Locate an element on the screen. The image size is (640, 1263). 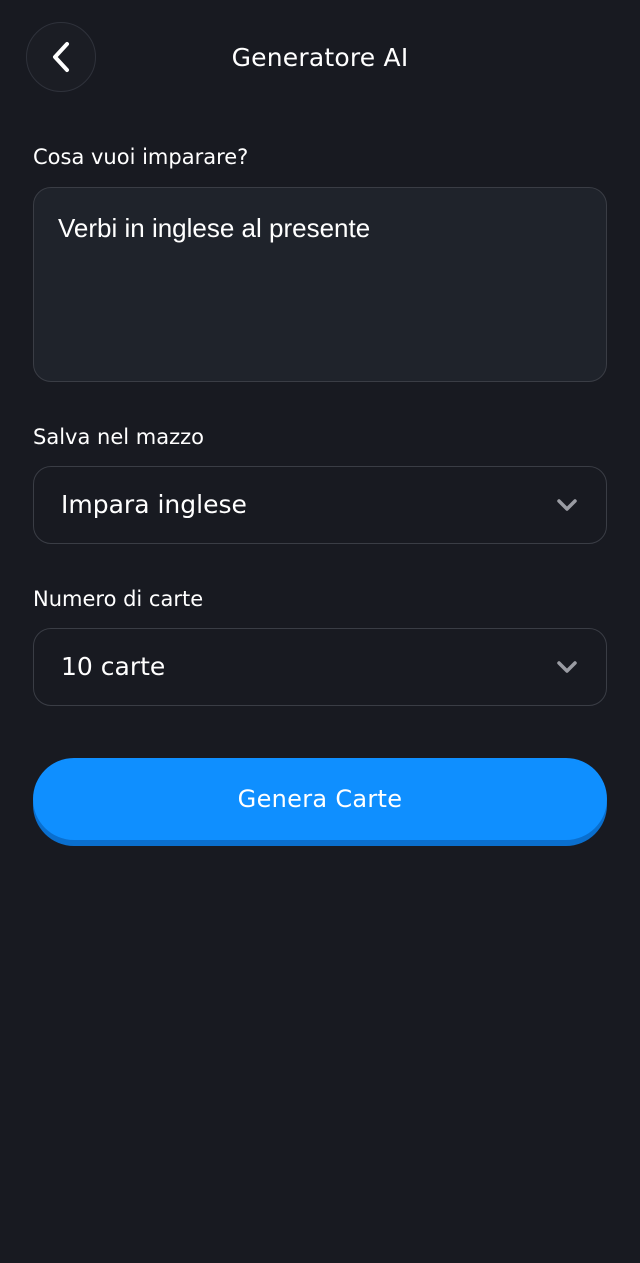
count-select: 10 carte is located at coordinates (320, 667).